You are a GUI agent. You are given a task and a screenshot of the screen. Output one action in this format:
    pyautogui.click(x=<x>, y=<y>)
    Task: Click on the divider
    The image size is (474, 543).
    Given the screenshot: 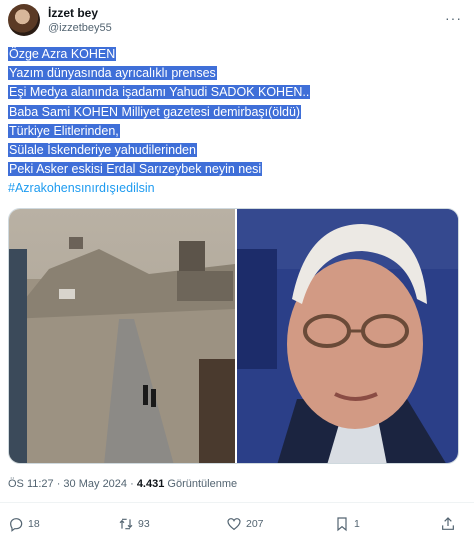 What is the action you would take?
    pyautogui.click(x=237, y=502)
    